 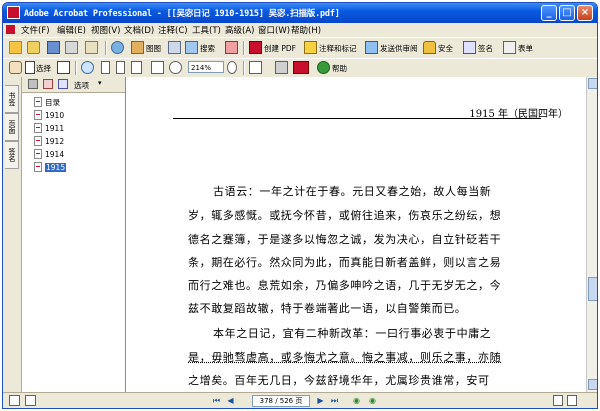 What do you see at coordinates (216, 400) in the screenshot?
I see `first-page-button: ⏮` at bounding box center [216, 400].